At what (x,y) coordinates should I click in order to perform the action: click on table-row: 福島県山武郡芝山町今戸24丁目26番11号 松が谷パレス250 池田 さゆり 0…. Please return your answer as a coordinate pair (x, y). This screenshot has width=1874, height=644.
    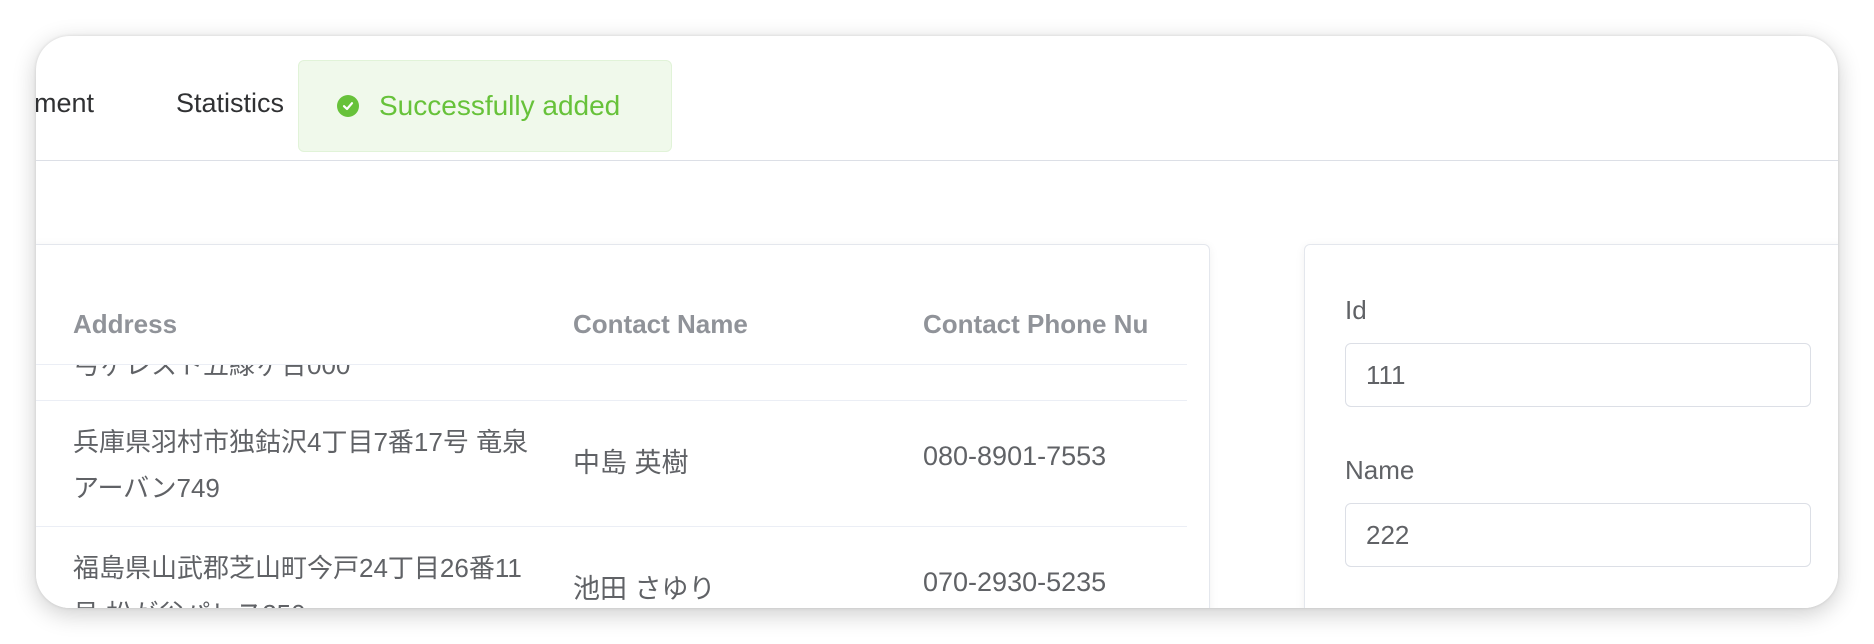
    Looking at the image, I should click on (611, 567).